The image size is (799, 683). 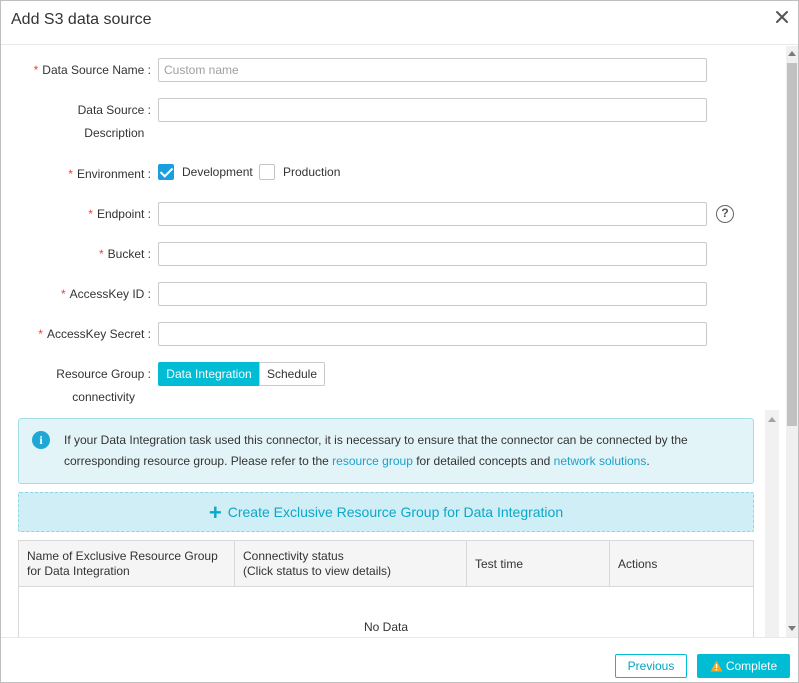 I want to click on close-icon, so click(x=782, y=17).